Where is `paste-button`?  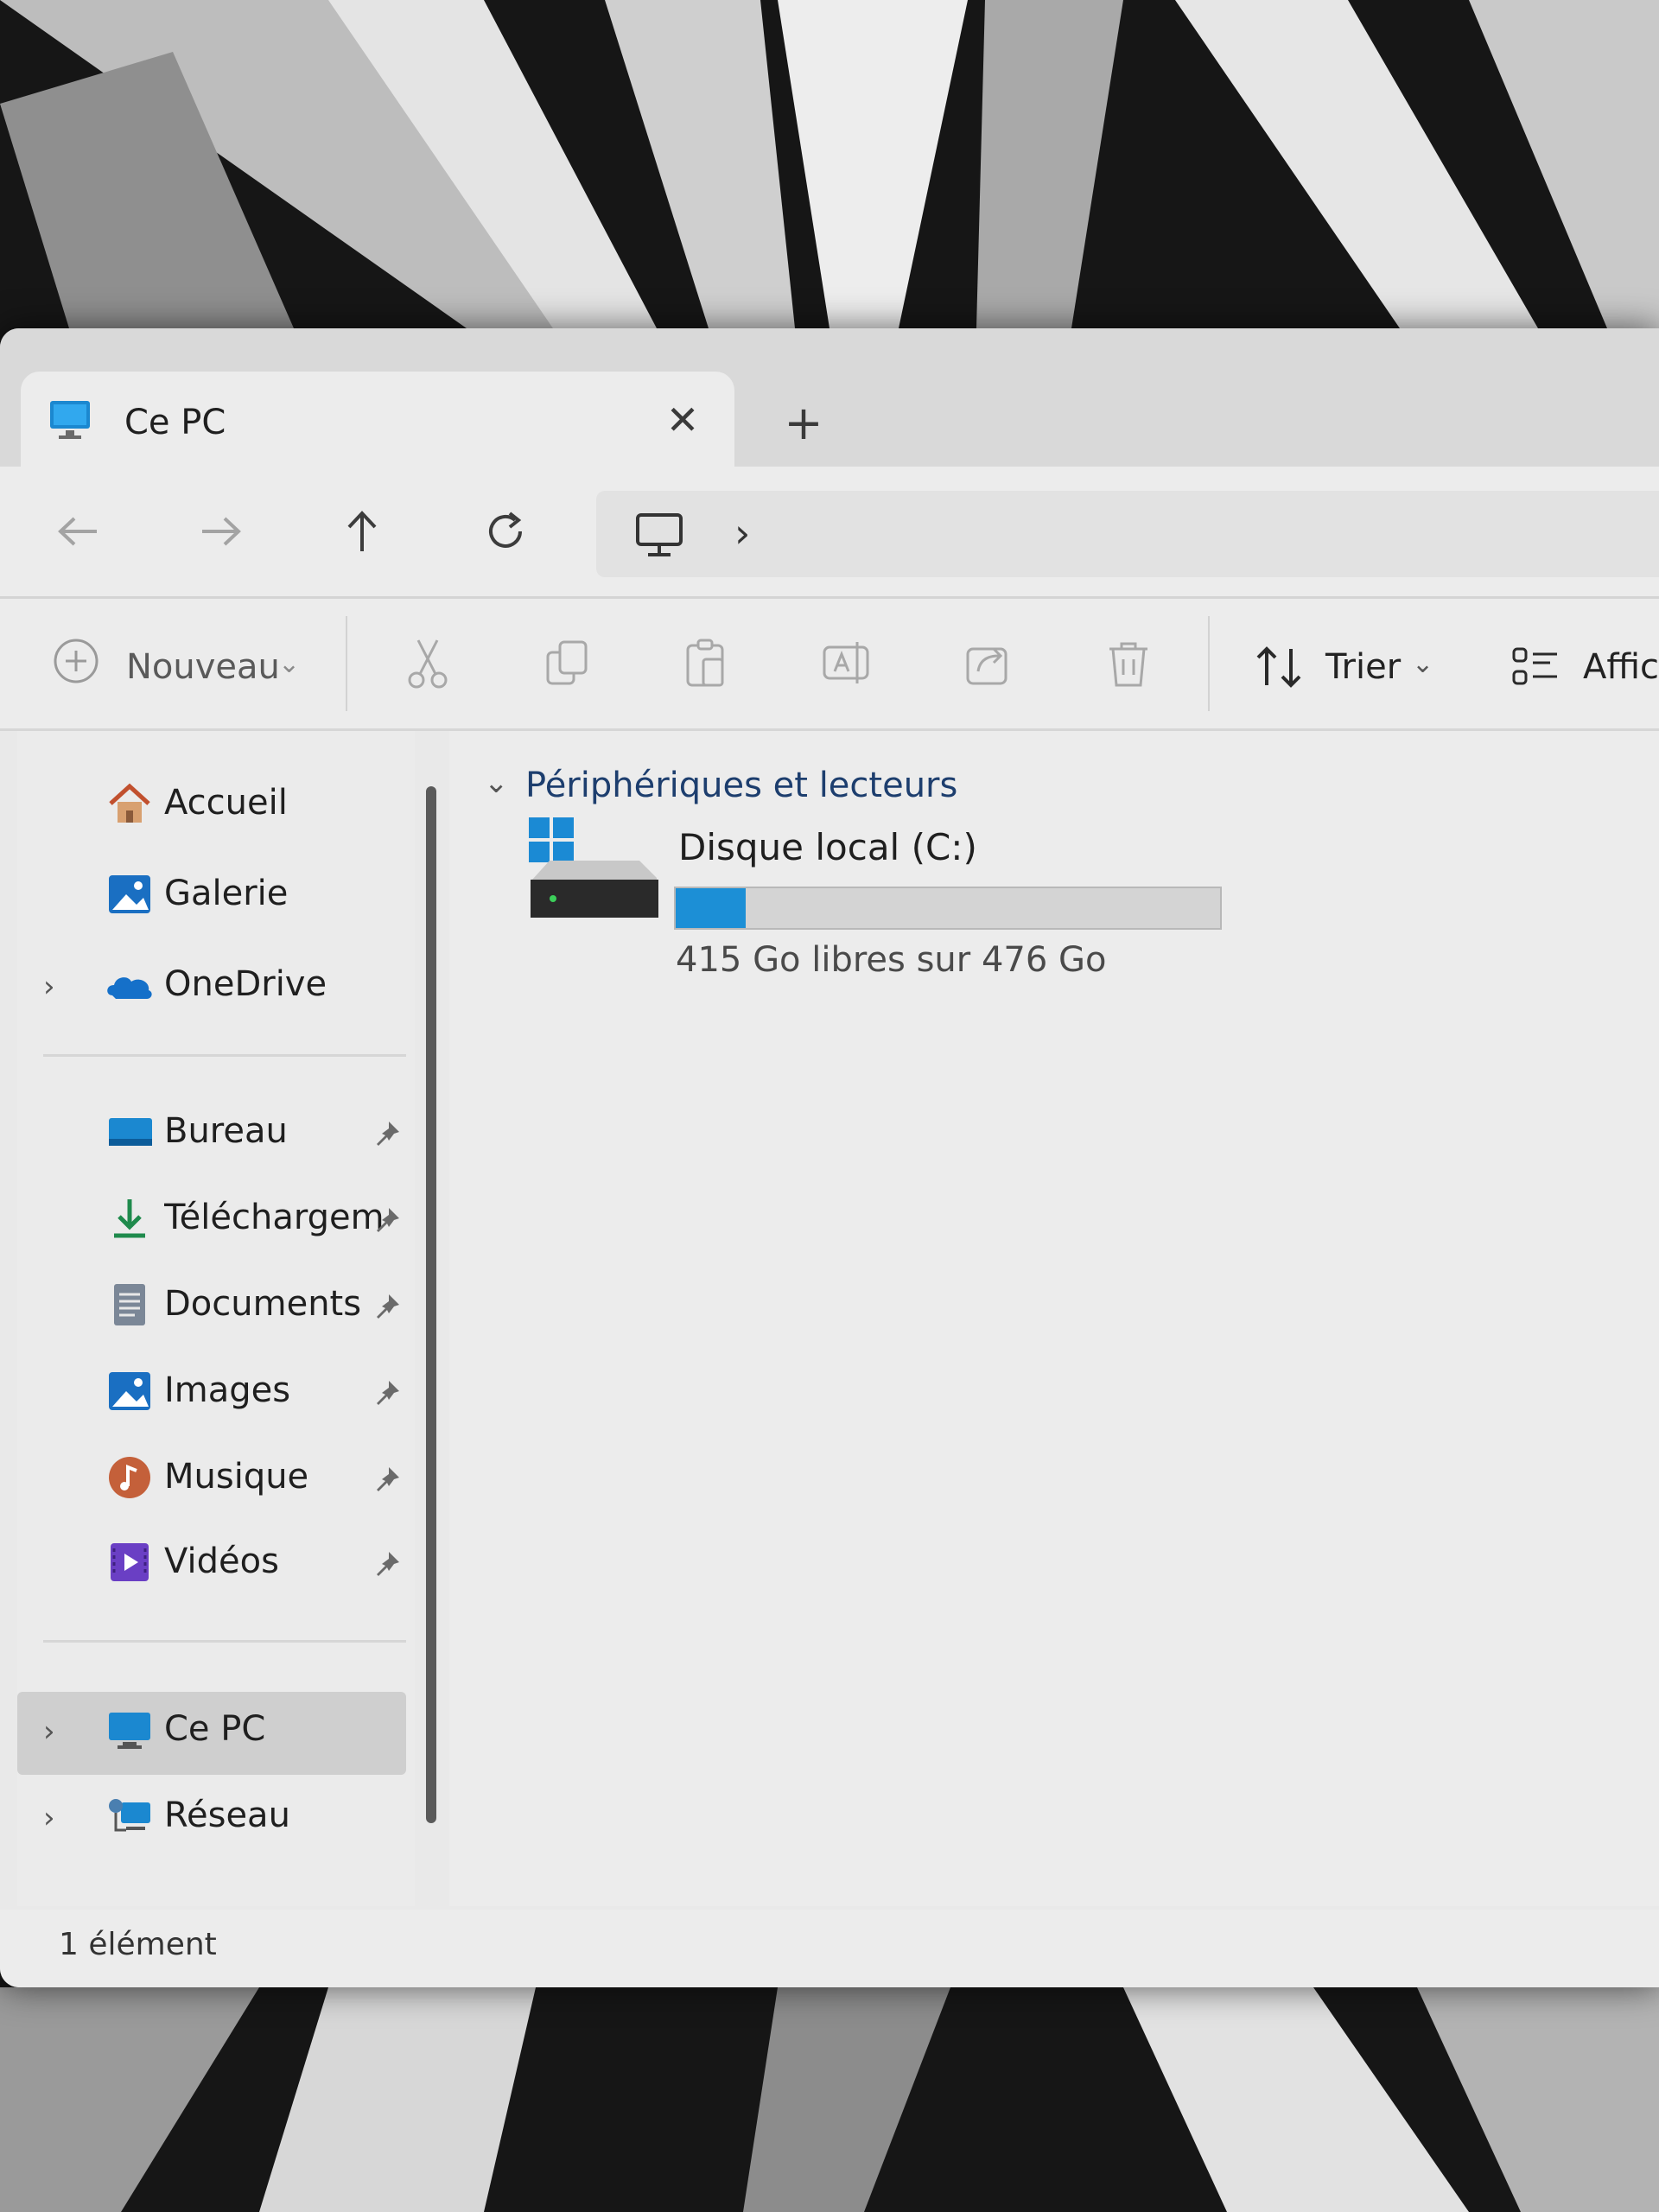
paste-button is located at coordinates (707, 667).